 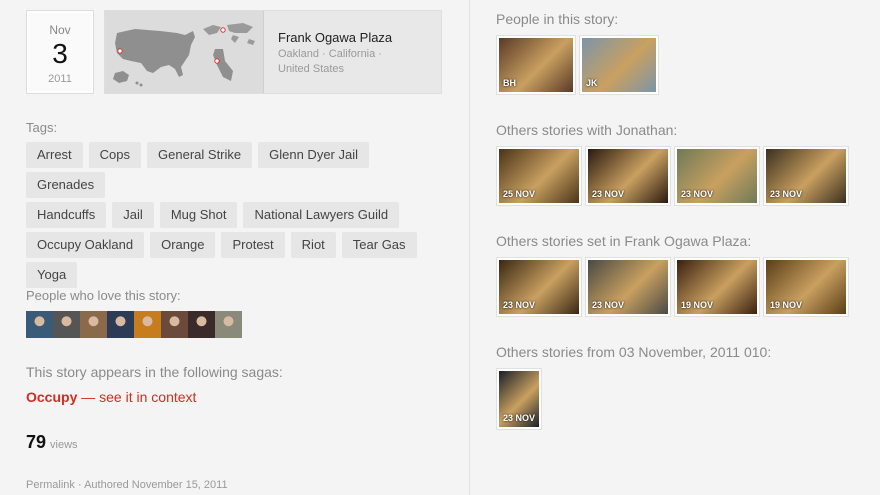 What do you see at coordinates (253, 245) in the screenshot?
I see `tag: Protest` at bounding box center [253, 245].